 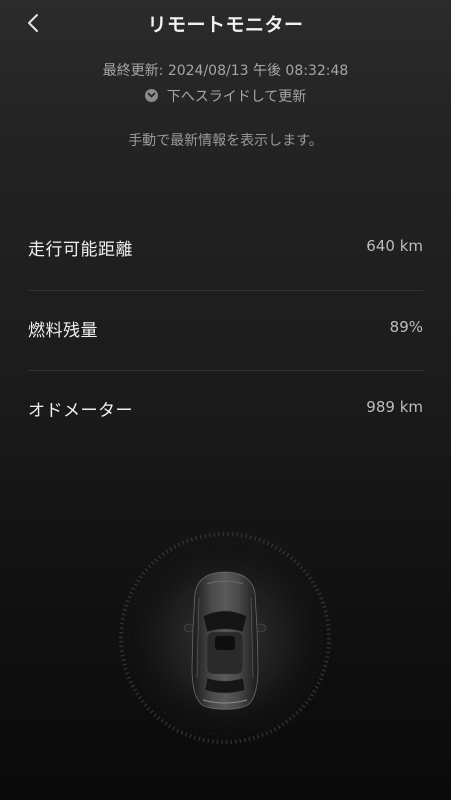 I want to click on vehicle-top-view, so click(x=225, y=638).